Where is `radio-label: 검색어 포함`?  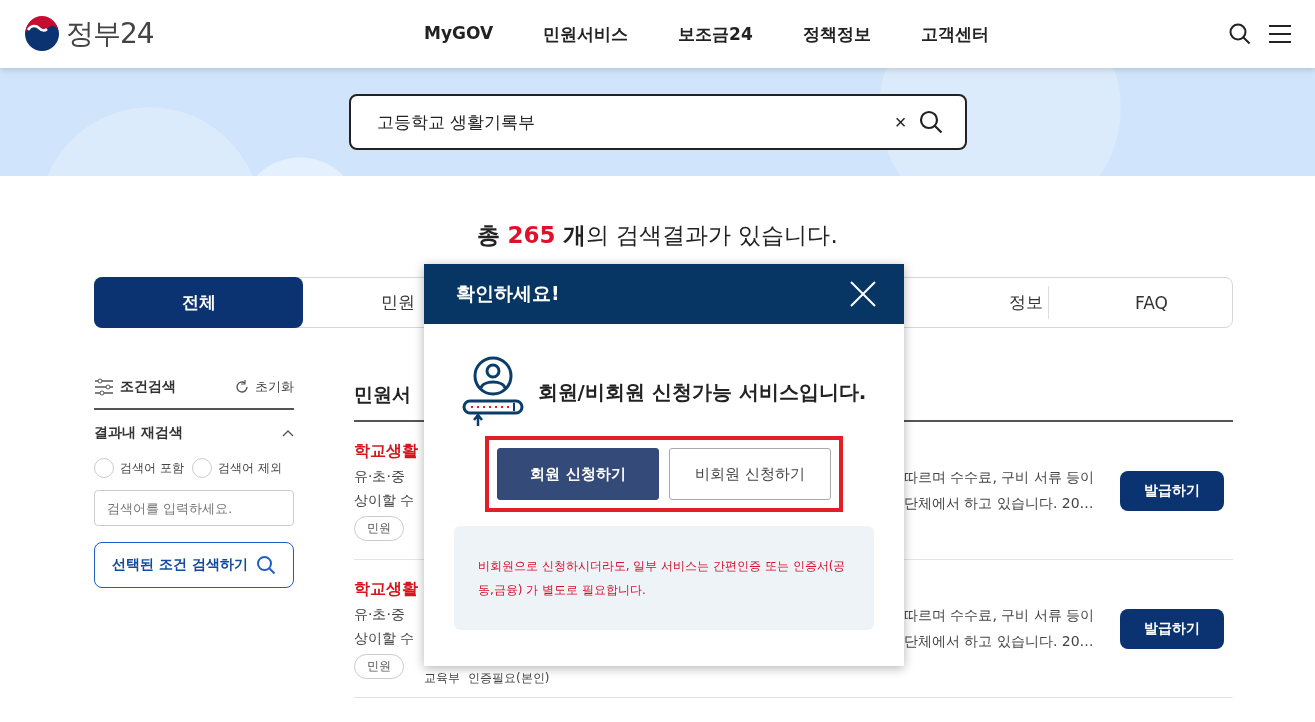
radio-label: 검색어 포함 is located at coordinates (152, 468).